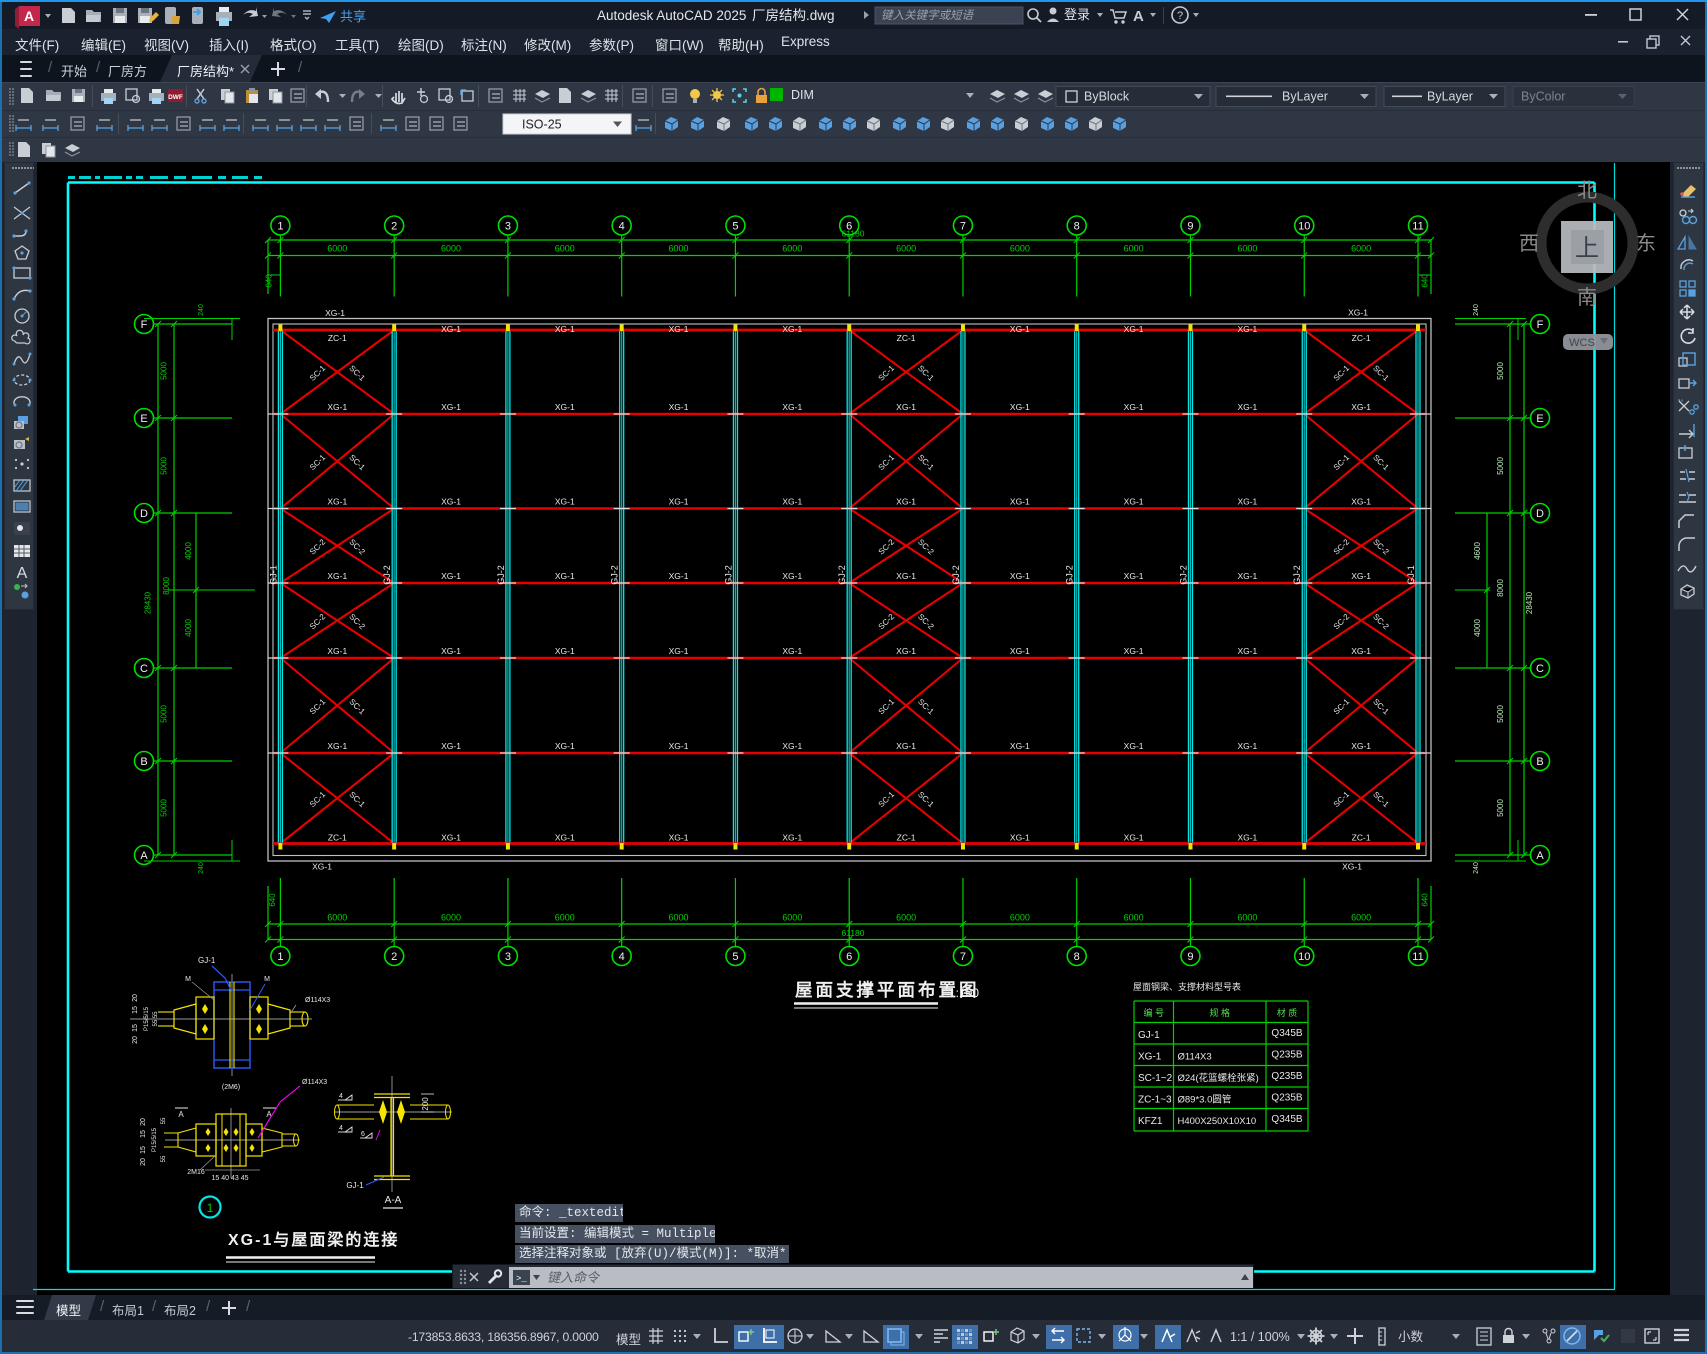  I want to click on svg-text: 20, so click(143, 1162).